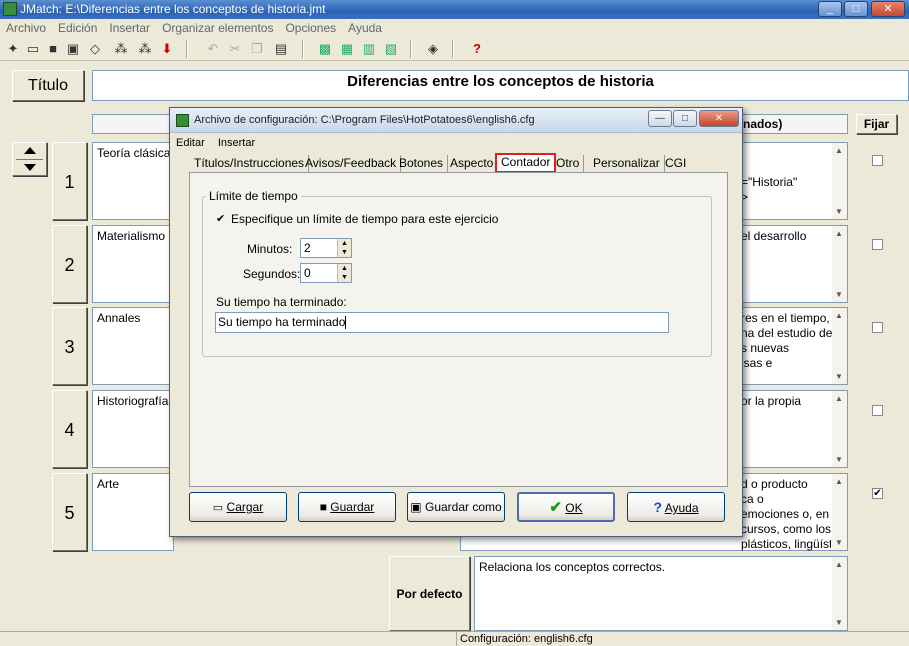 The height and width of the screenshot is (646, 909). I want to click on move-arrows, so click(29, 159).